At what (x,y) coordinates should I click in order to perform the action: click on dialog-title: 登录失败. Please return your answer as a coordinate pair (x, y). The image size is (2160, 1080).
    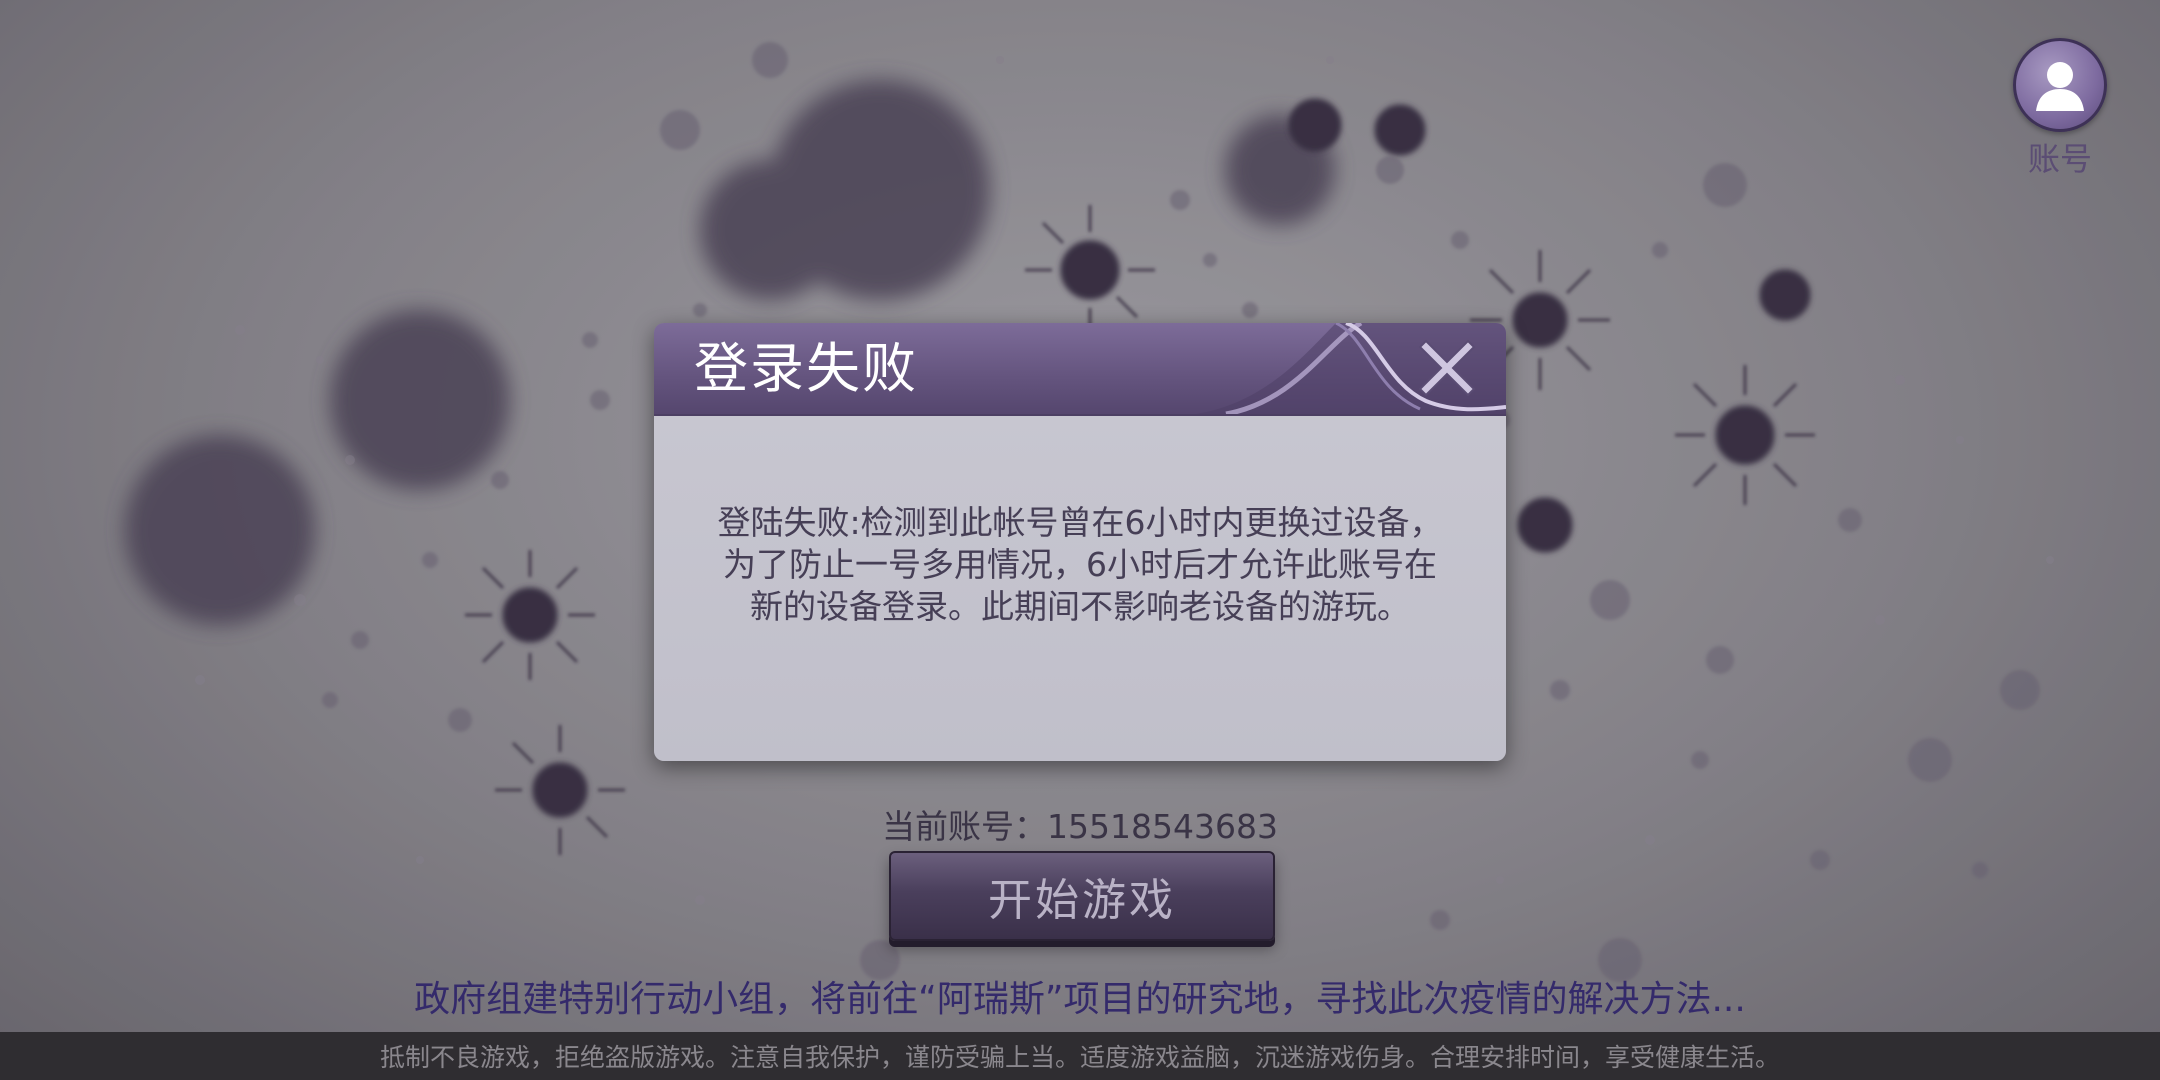
    Looking at the image, I should click on (806, 368).